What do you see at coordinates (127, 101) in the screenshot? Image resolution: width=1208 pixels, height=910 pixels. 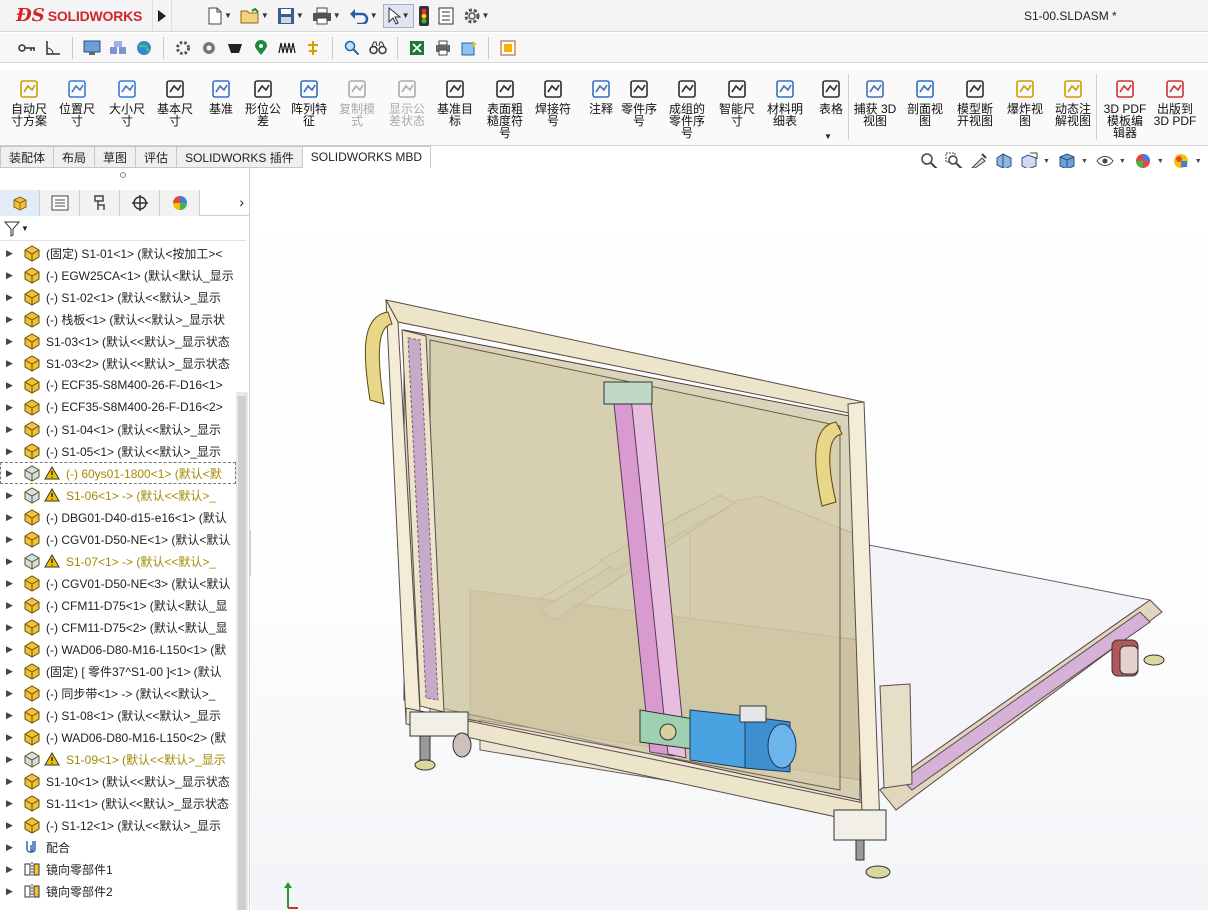 I see `cmd-size-dimension-button: 大小尺 寸` at bounding box center [127, 101].